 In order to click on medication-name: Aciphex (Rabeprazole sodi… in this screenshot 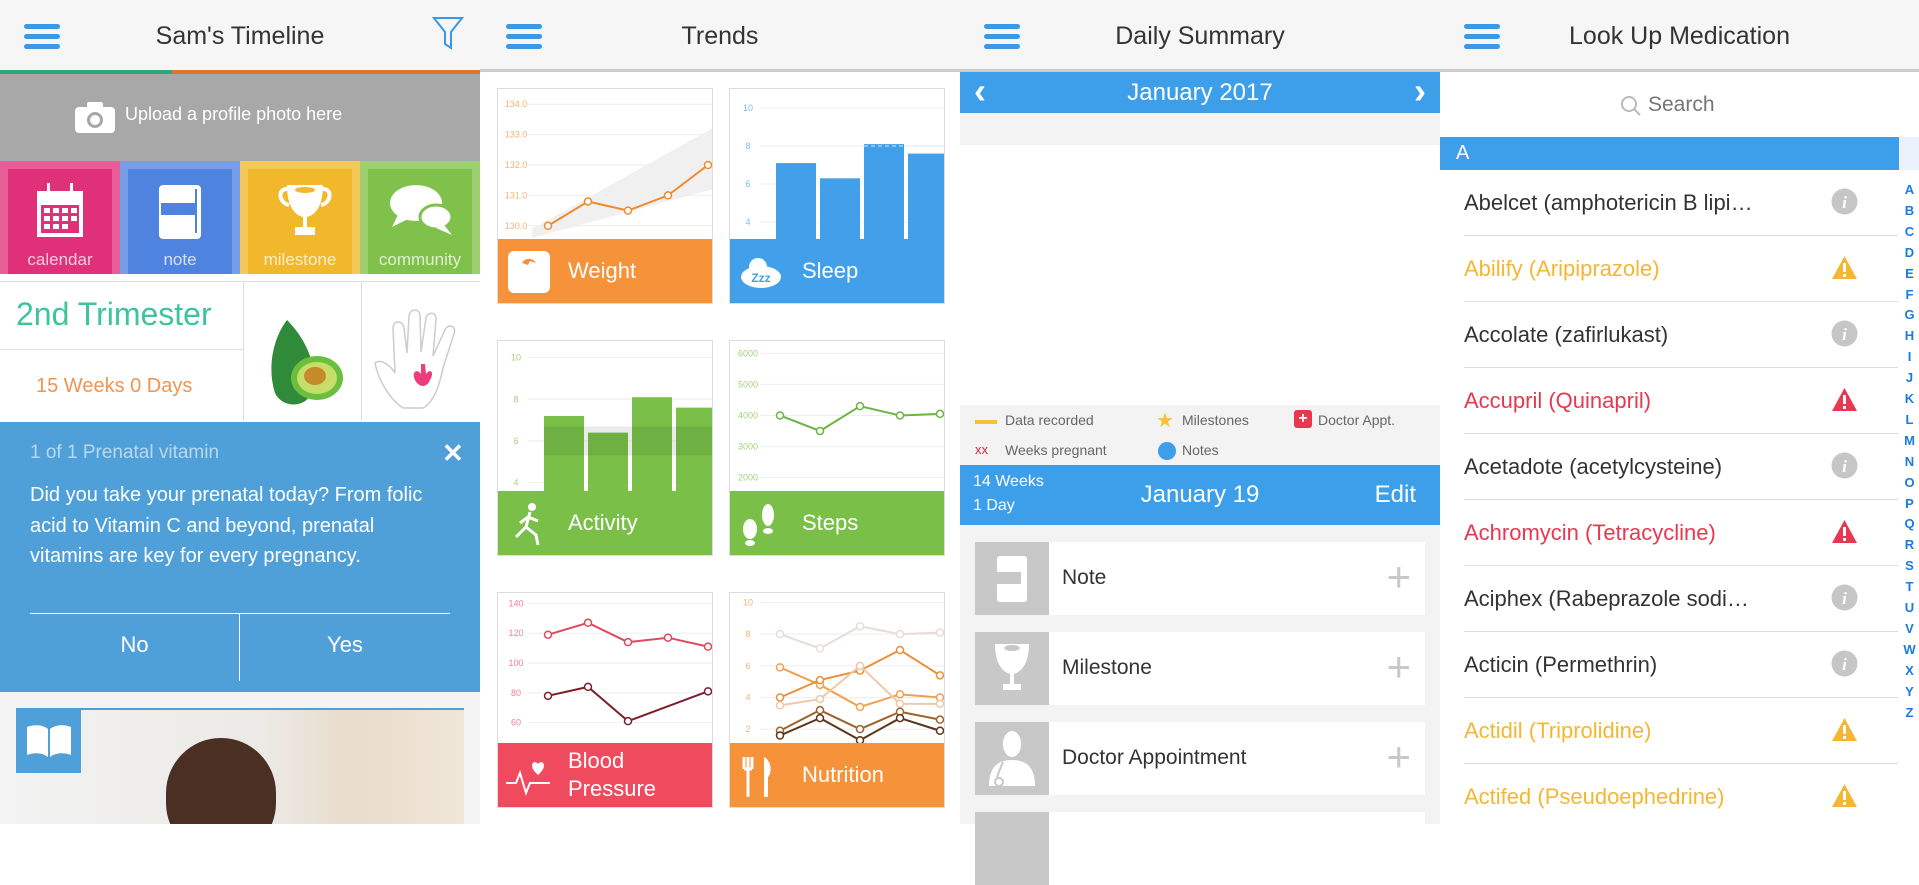, I will do `click(1606, 598)`.